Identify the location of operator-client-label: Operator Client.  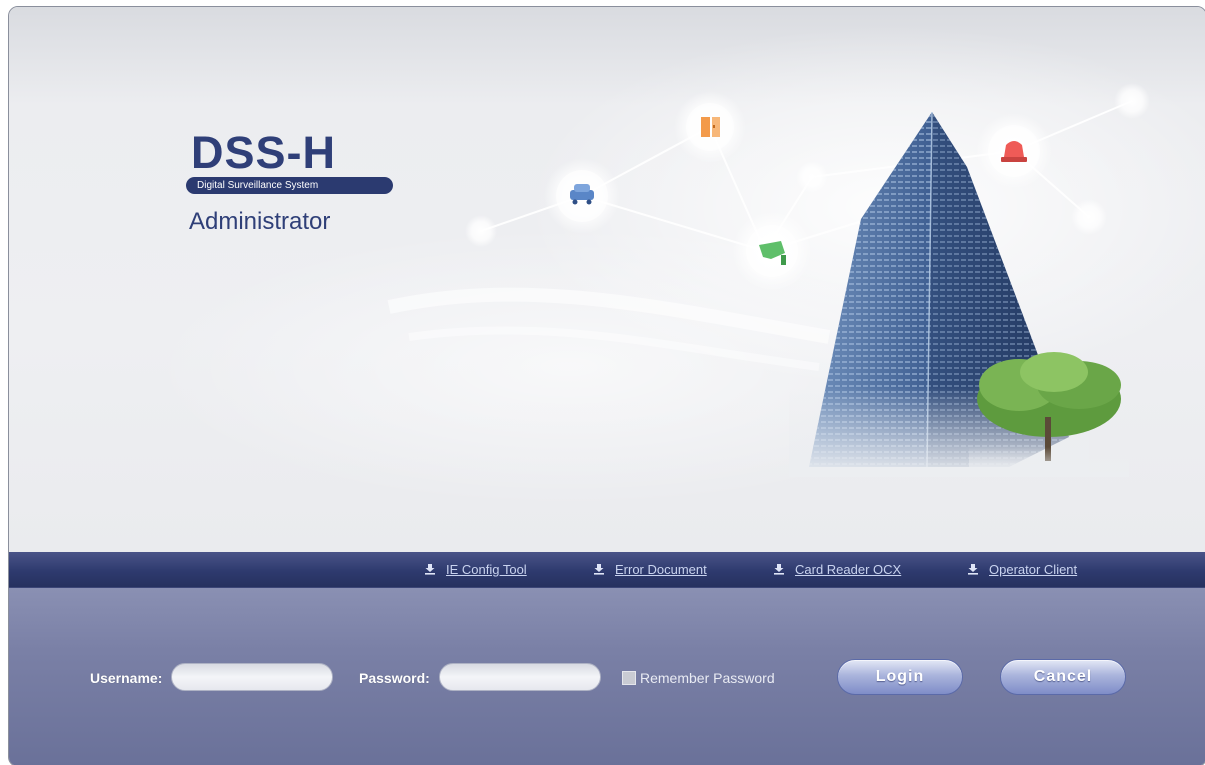
(1033, 569).